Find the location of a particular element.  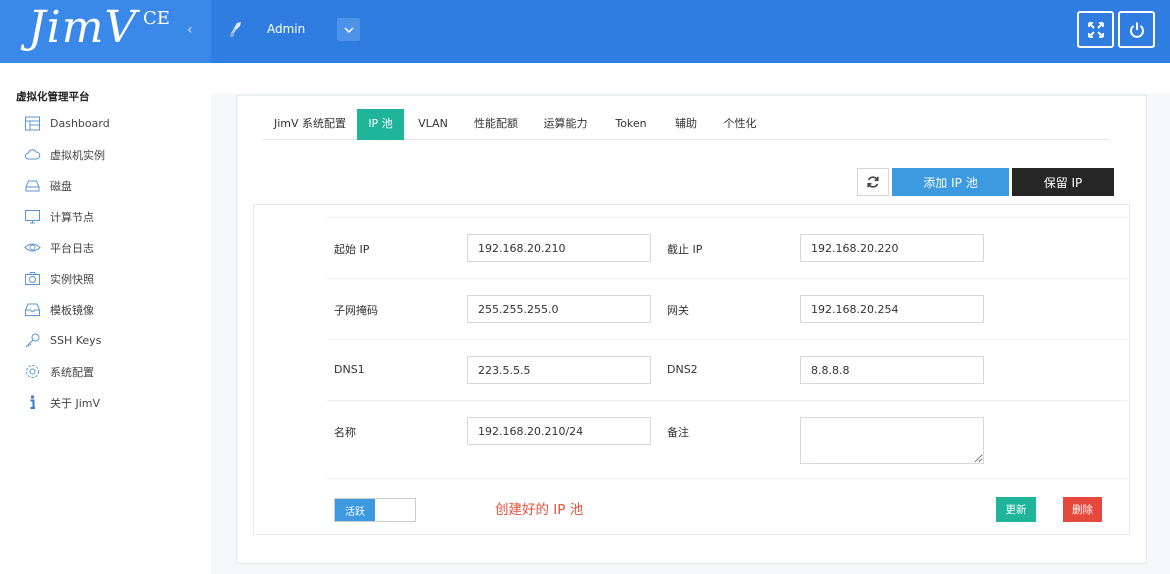

chevron-down-icon is located at coordinates (348, 29).